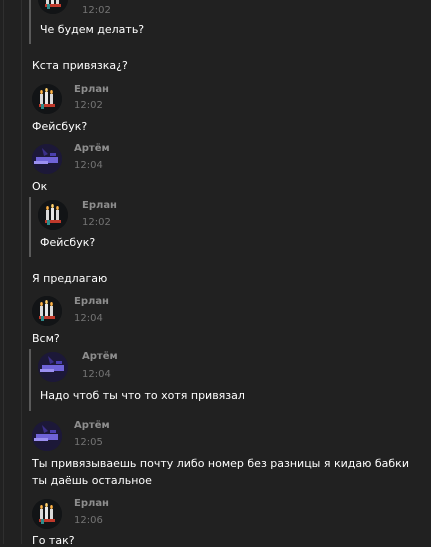 The width and height of the screenshot is (431, 547). What do you see at coordinates (3, 272) in the screenshot?
I see `thread-line-left` at bounding box center [3, 272].